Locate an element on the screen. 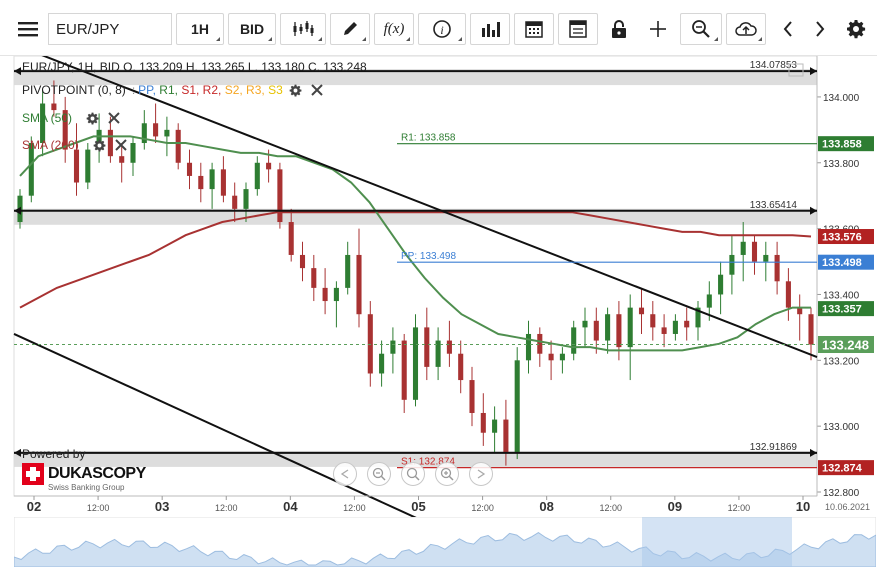 This screenshot has height=572, width=877. y-tick-label: 133.800 is located at coordinates (841, 164).